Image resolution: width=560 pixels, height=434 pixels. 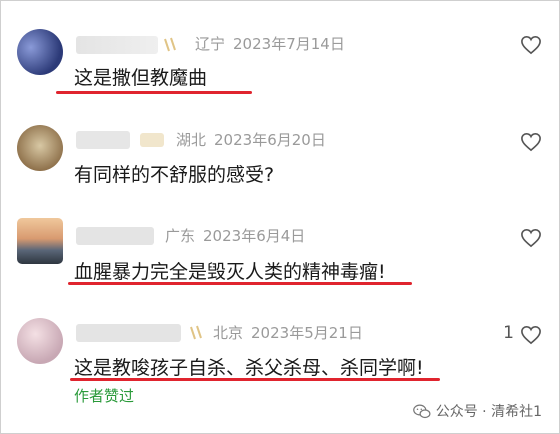 I want to click on author-liked-label: 作者赞过, so click(x=104, y=396).